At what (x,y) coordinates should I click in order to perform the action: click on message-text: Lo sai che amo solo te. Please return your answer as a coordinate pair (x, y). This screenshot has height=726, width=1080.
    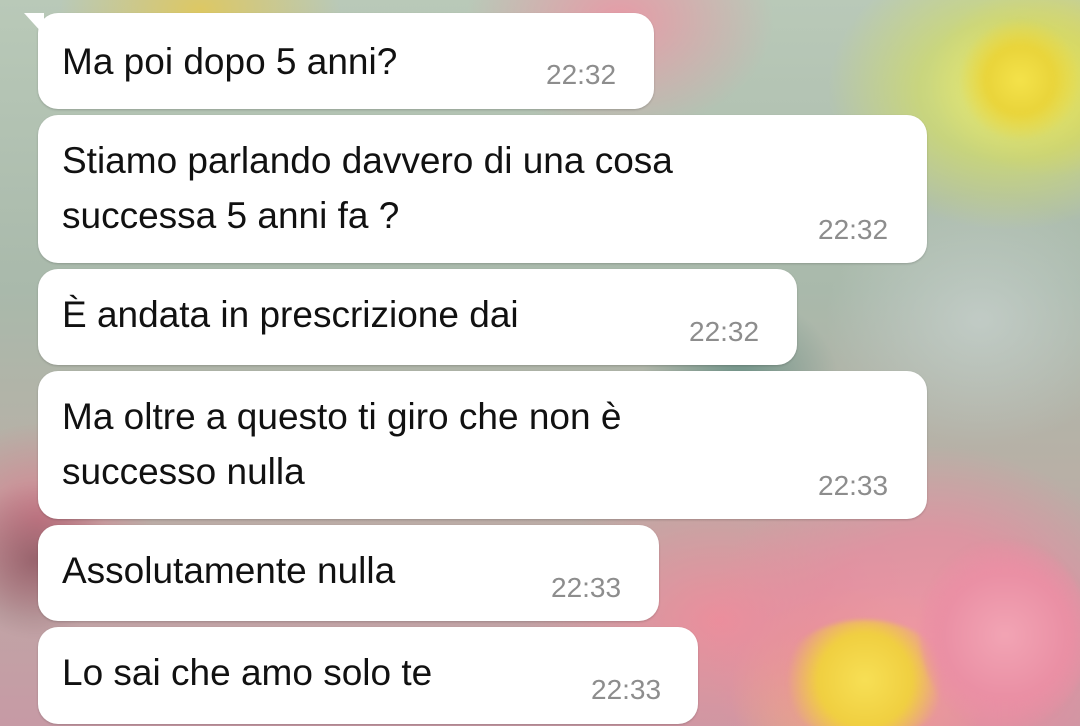
    Looking at the image, I should click on (247, 672).